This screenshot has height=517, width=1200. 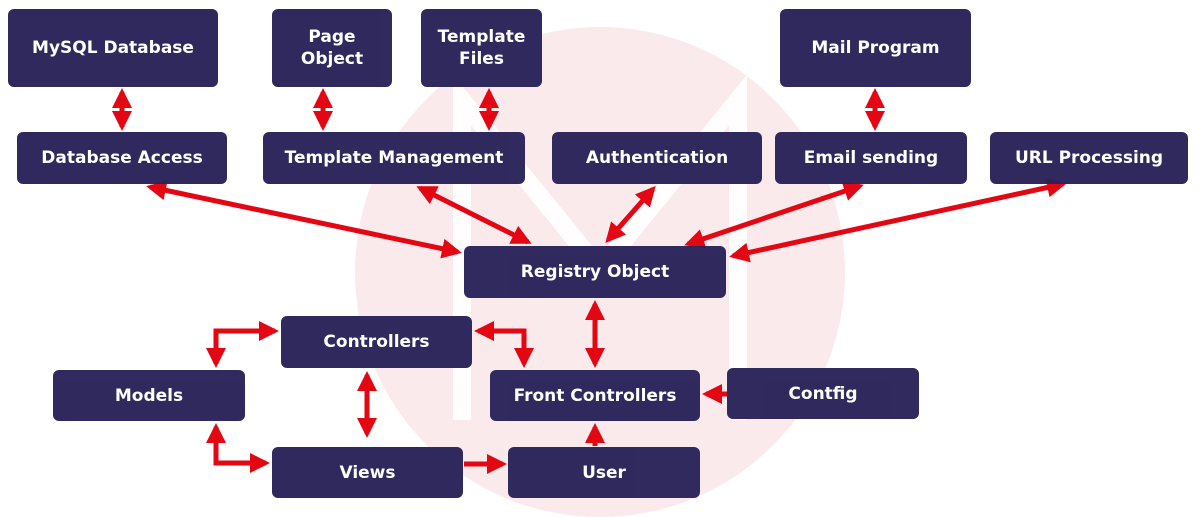 I want to click on node-mail-program: Mail Program, so click(x=875, y=48).